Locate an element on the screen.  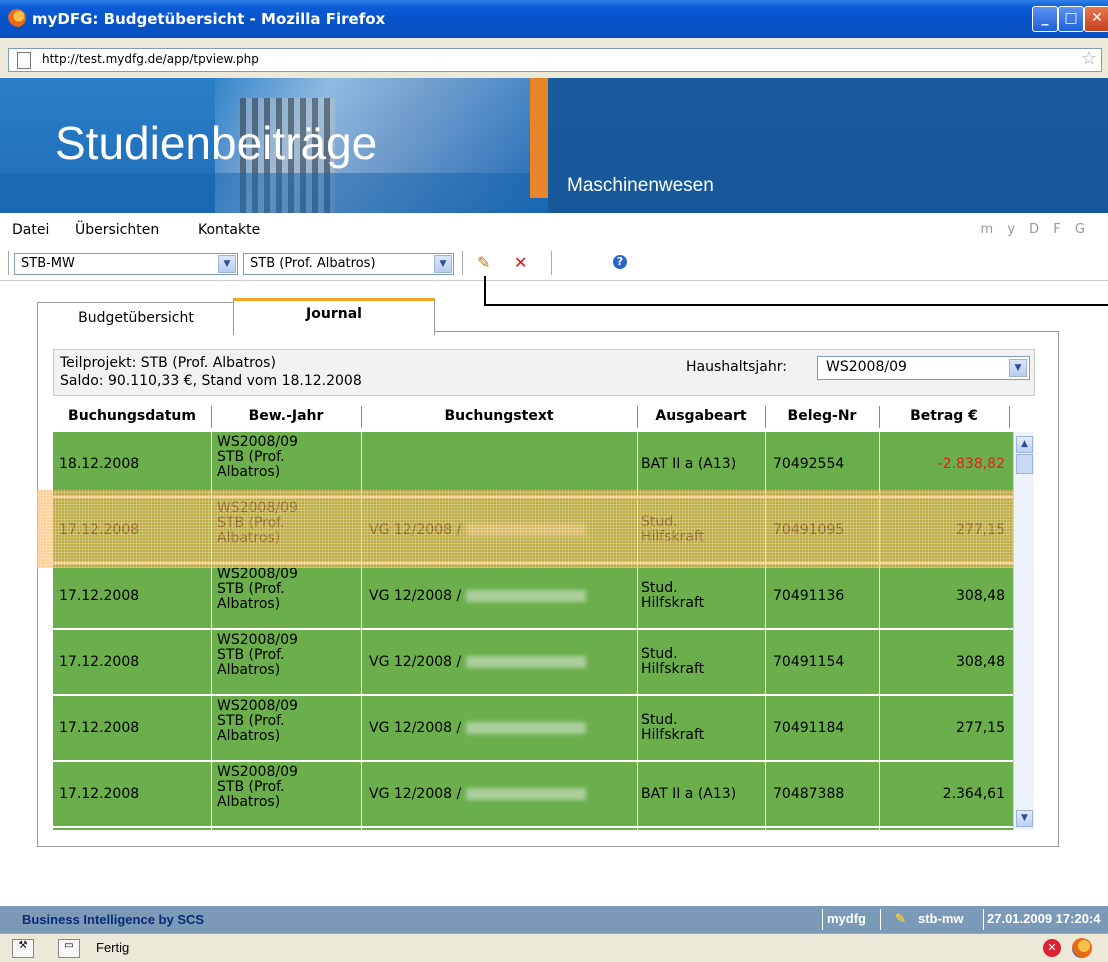
cell-beleg-nr: 70487388 is located at coordinates (809, 794).